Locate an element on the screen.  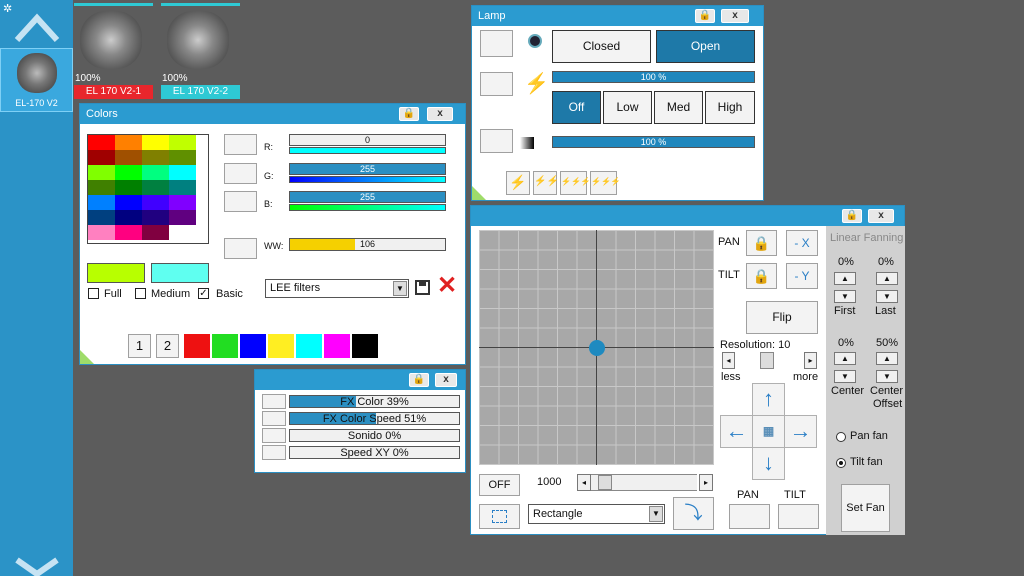
gear-icon: ✲ is located at coordinates (7, 8).